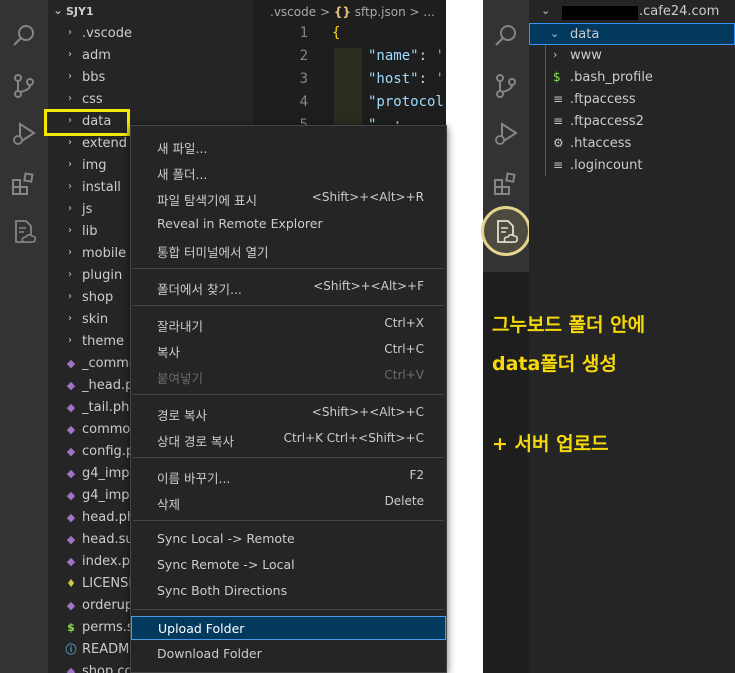 This screenshot has width=735, height=673. Describe the element at coordinates (423, 79) in the screenshot. I see `code-colon: :` at that location.